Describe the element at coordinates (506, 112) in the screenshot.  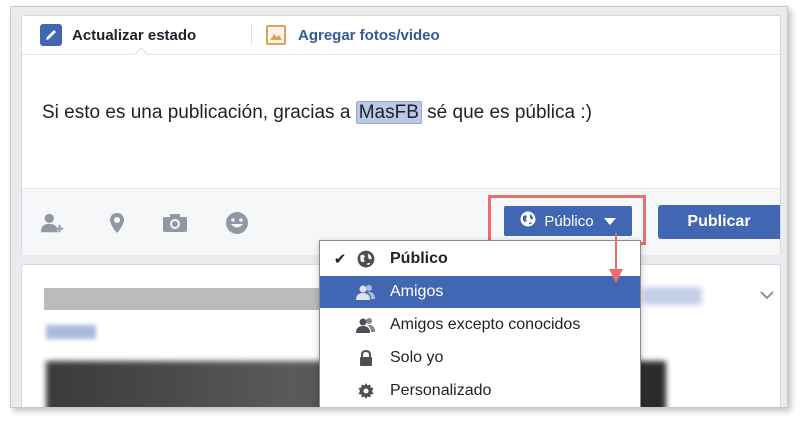
I see `post-text-after: sé que es pública :)` at that location.